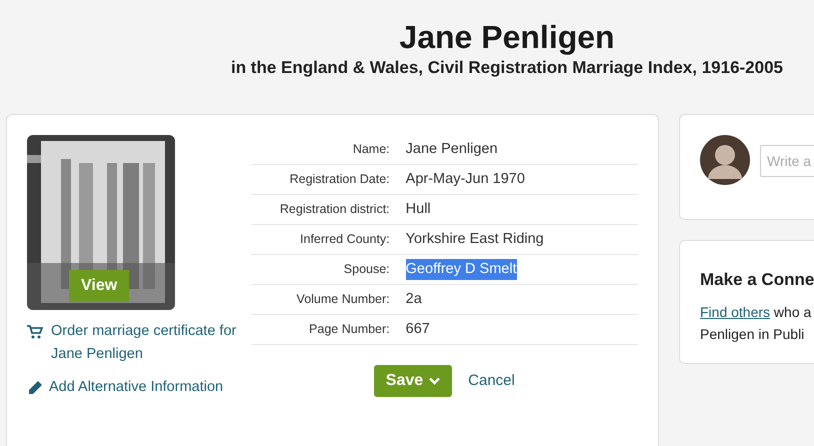 The width and height of the screenshot is (814, 446). I want to click on field-label: Volume Number:, so click(343, 299).